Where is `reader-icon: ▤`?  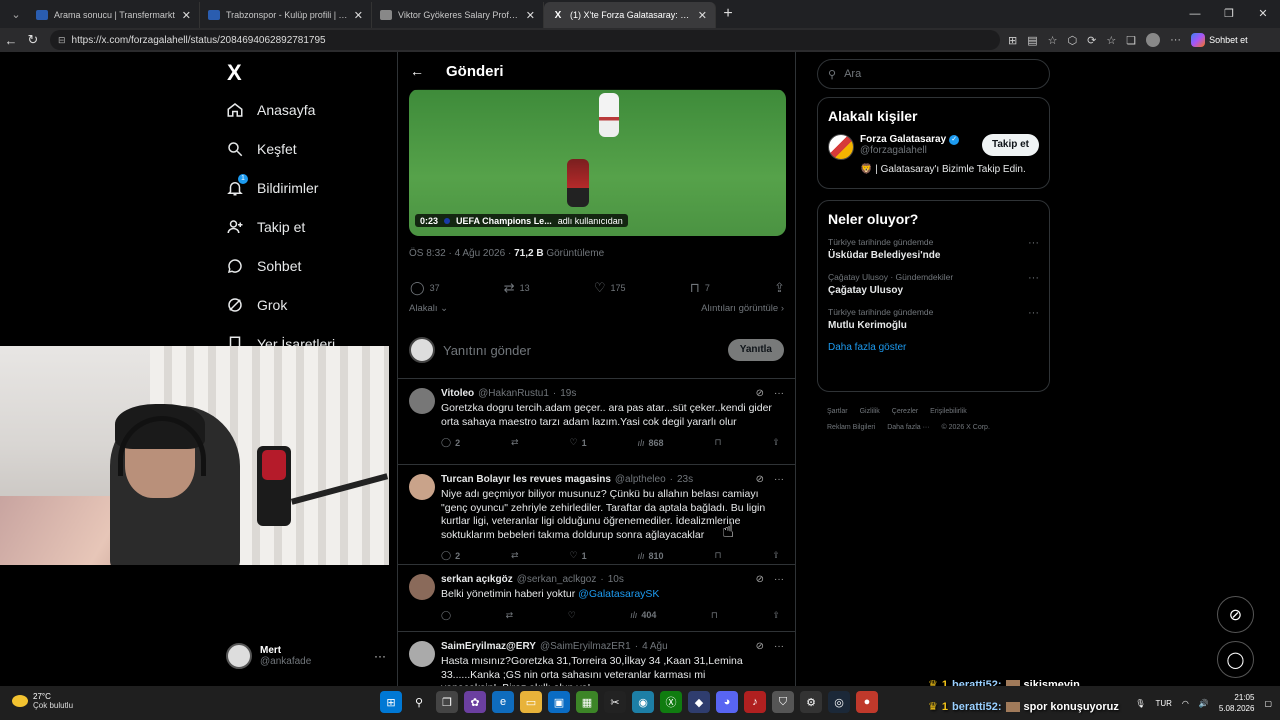
reader-icon: ▤ is located at coordinates (1032, 40).